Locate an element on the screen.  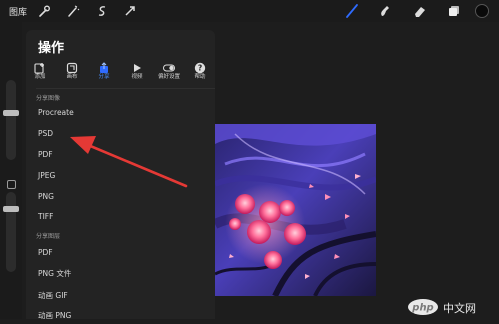
export-png: PNG is located at coordinates (120, 197).